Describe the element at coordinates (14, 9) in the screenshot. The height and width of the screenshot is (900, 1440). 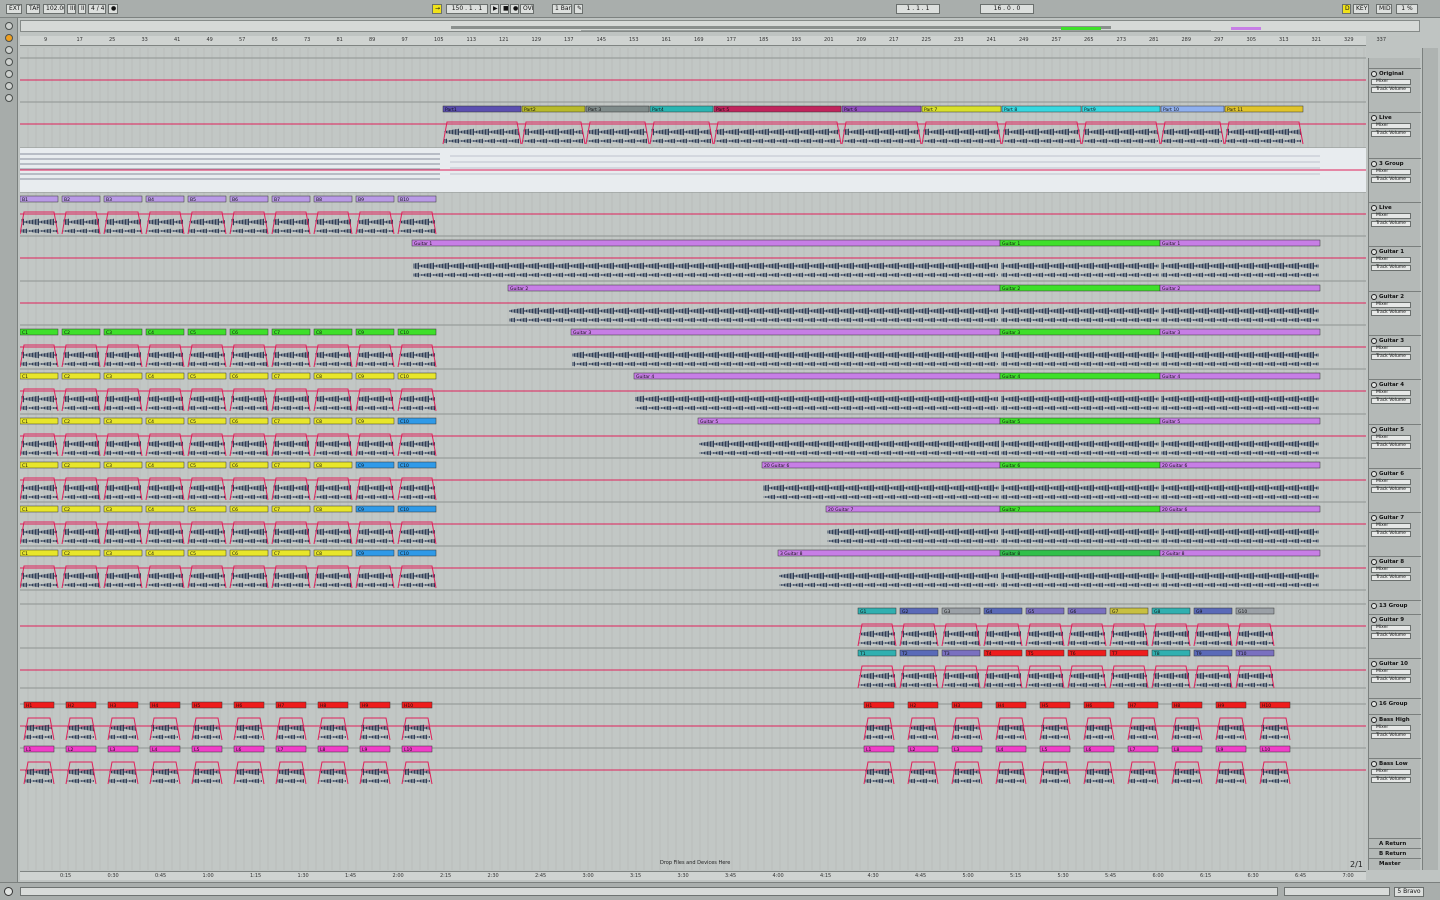
I see `ext-sync-button: EXT` at that location.